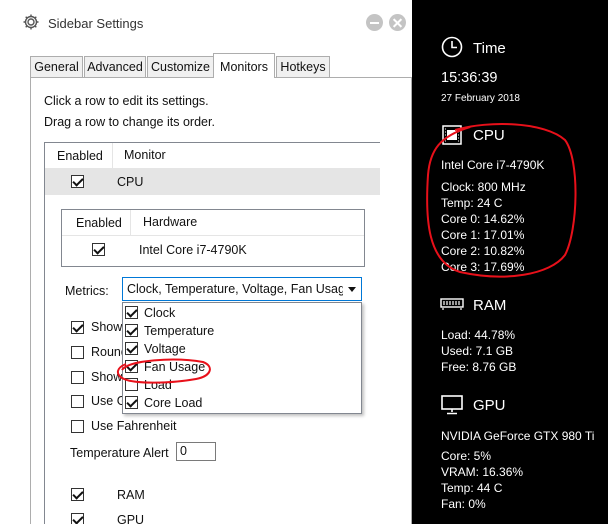 This screenshot has width=608, height=524. I want to click on dropdown-item-label: Load, so click(158, 385).